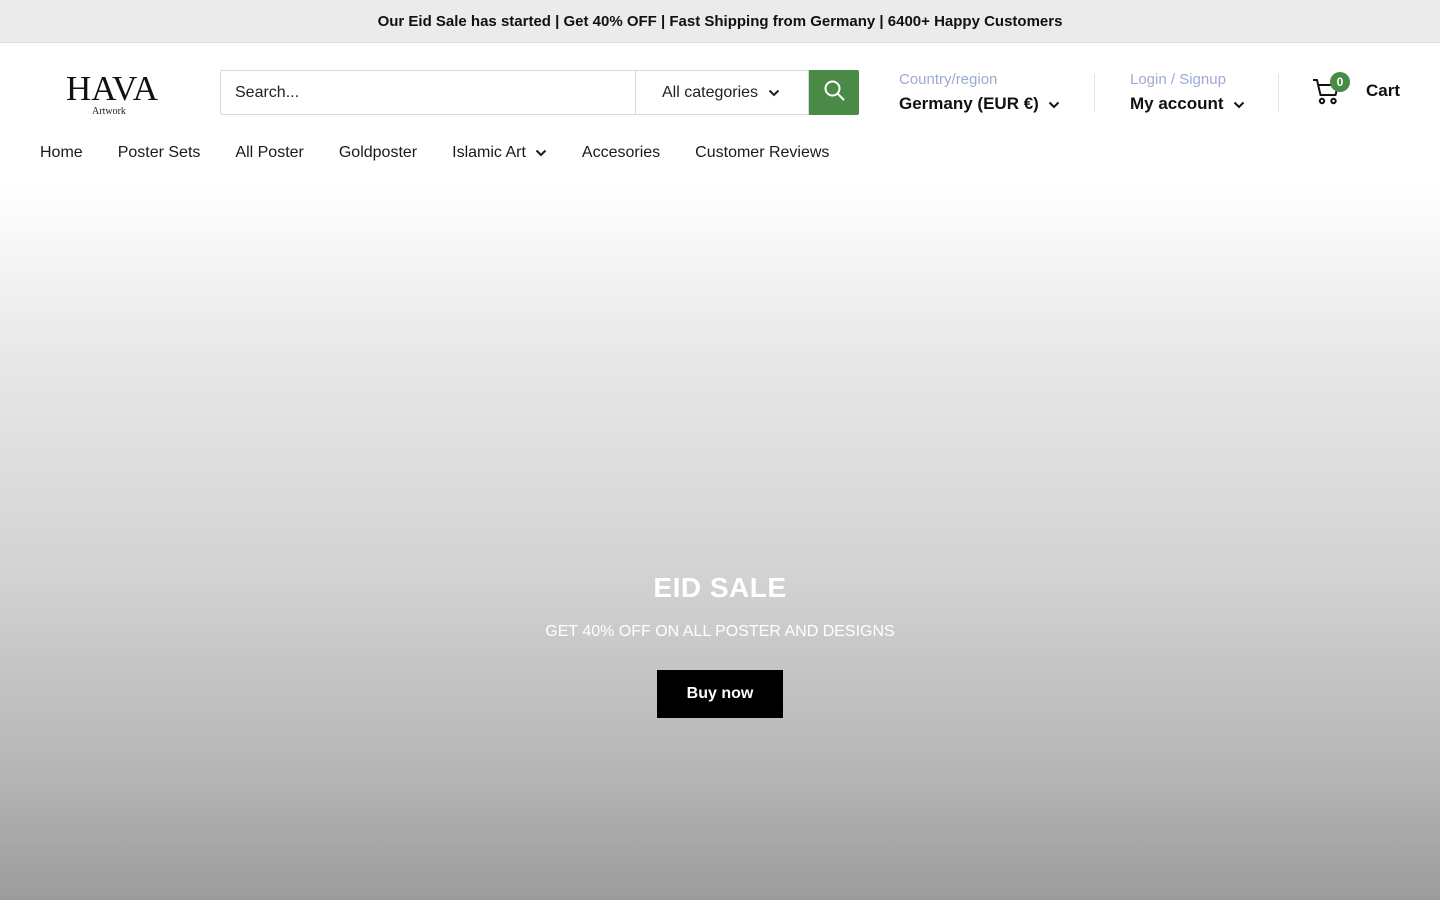  Describe the element at coordinates (948, 79) in the screenshot. I see `country-label: Country/region` at that location.